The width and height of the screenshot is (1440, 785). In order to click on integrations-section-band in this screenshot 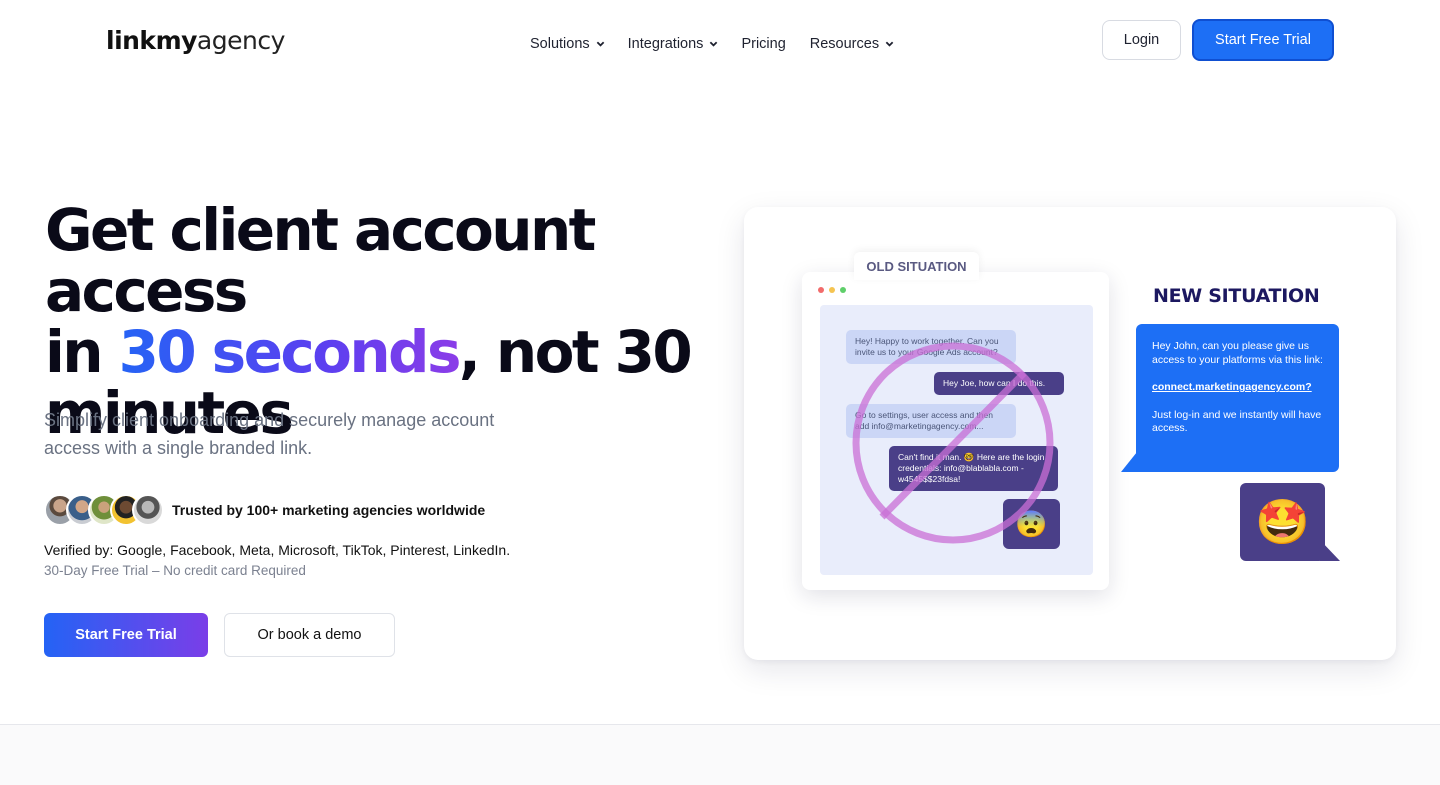, I will do `click(720, 754)`.